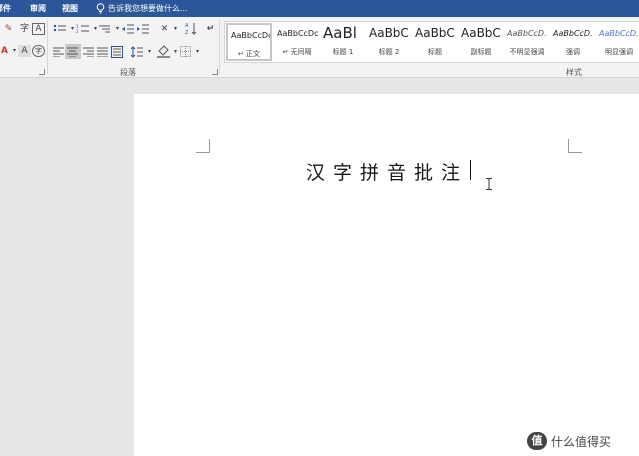 This screenshot has height=456, width=639. I want to click on style-name: 明显强调, so click(619, 52).